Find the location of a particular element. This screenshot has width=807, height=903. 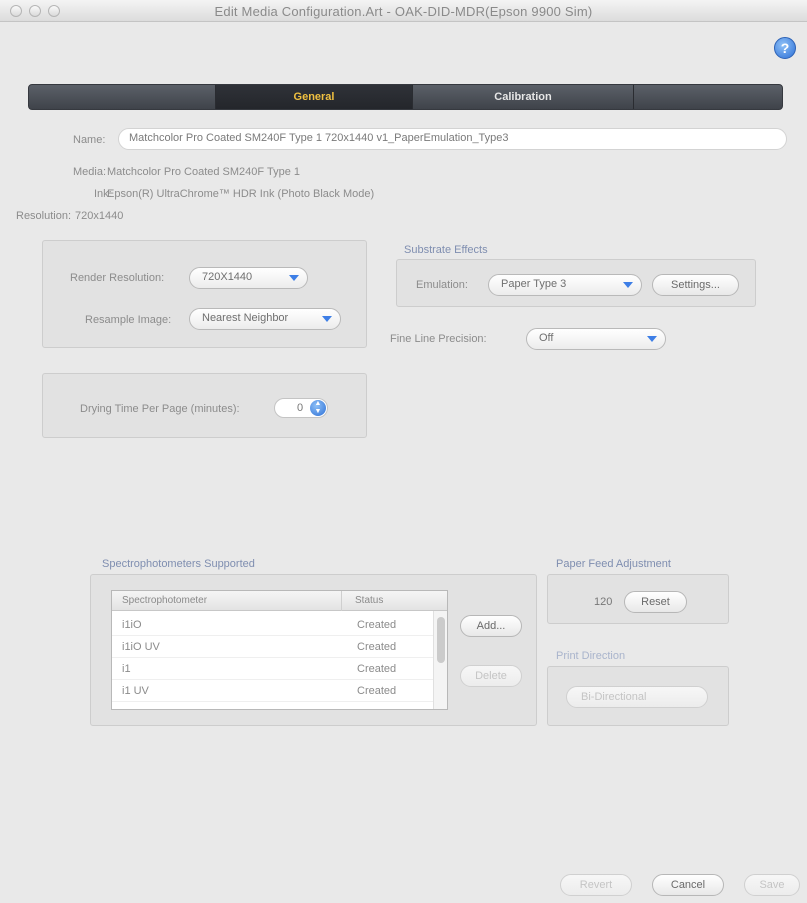

tab-general: General is located at coordinates (314, 97).